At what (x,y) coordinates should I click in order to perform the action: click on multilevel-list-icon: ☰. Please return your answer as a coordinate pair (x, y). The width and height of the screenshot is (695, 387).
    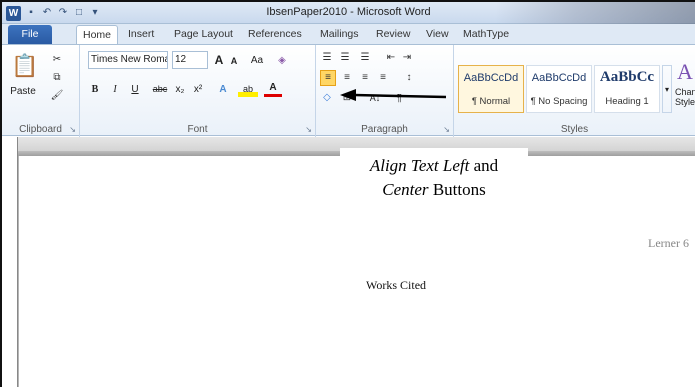
    Looking at the image, I should click on (365, 58).